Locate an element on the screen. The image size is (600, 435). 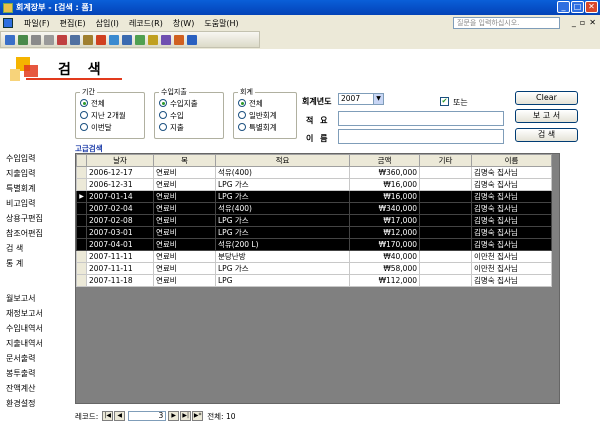
name-input is located at coordinates (421, 136).